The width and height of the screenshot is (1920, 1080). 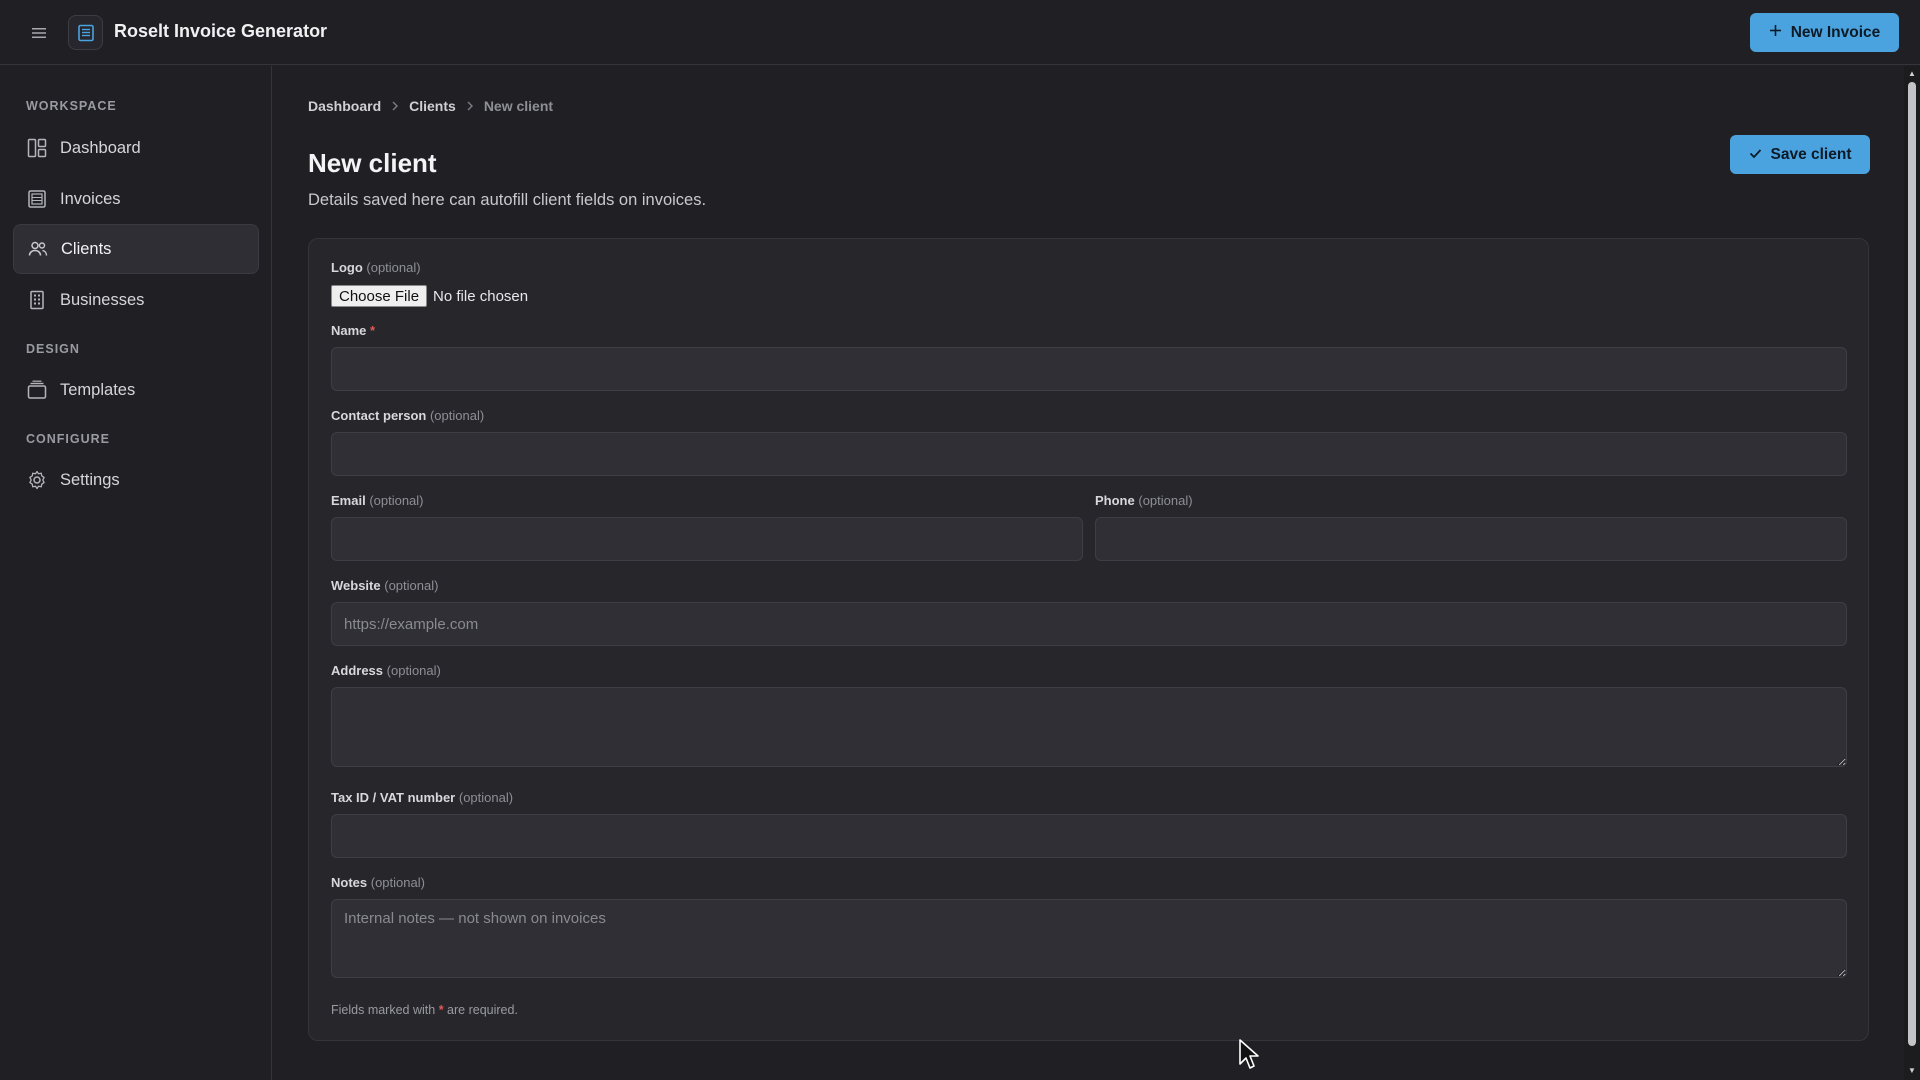 I want to click on email-label-text: Email, so click(x=348, y=500).